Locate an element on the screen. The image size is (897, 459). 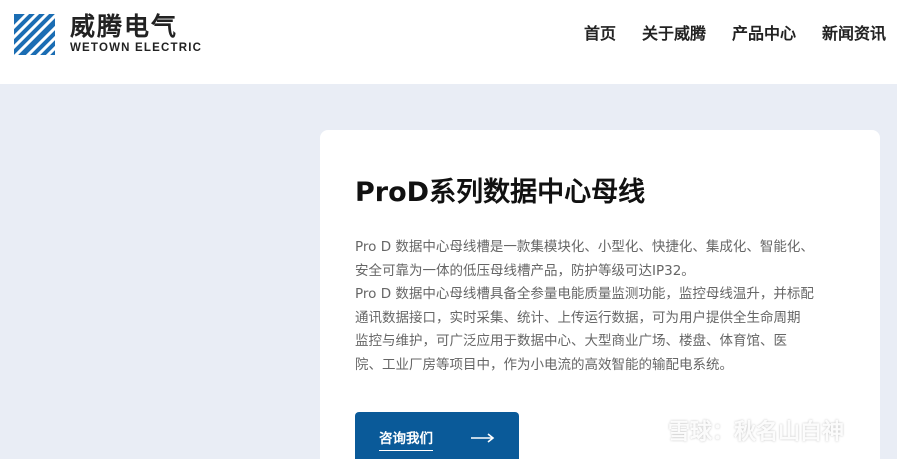
main-nav: 首页 关于威腾 产品中心 新闻资讯 is located at coordinates (740, 34).